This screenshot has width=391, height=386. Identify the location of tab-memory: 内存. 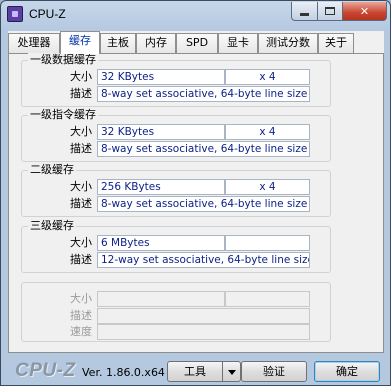
(156, 43).